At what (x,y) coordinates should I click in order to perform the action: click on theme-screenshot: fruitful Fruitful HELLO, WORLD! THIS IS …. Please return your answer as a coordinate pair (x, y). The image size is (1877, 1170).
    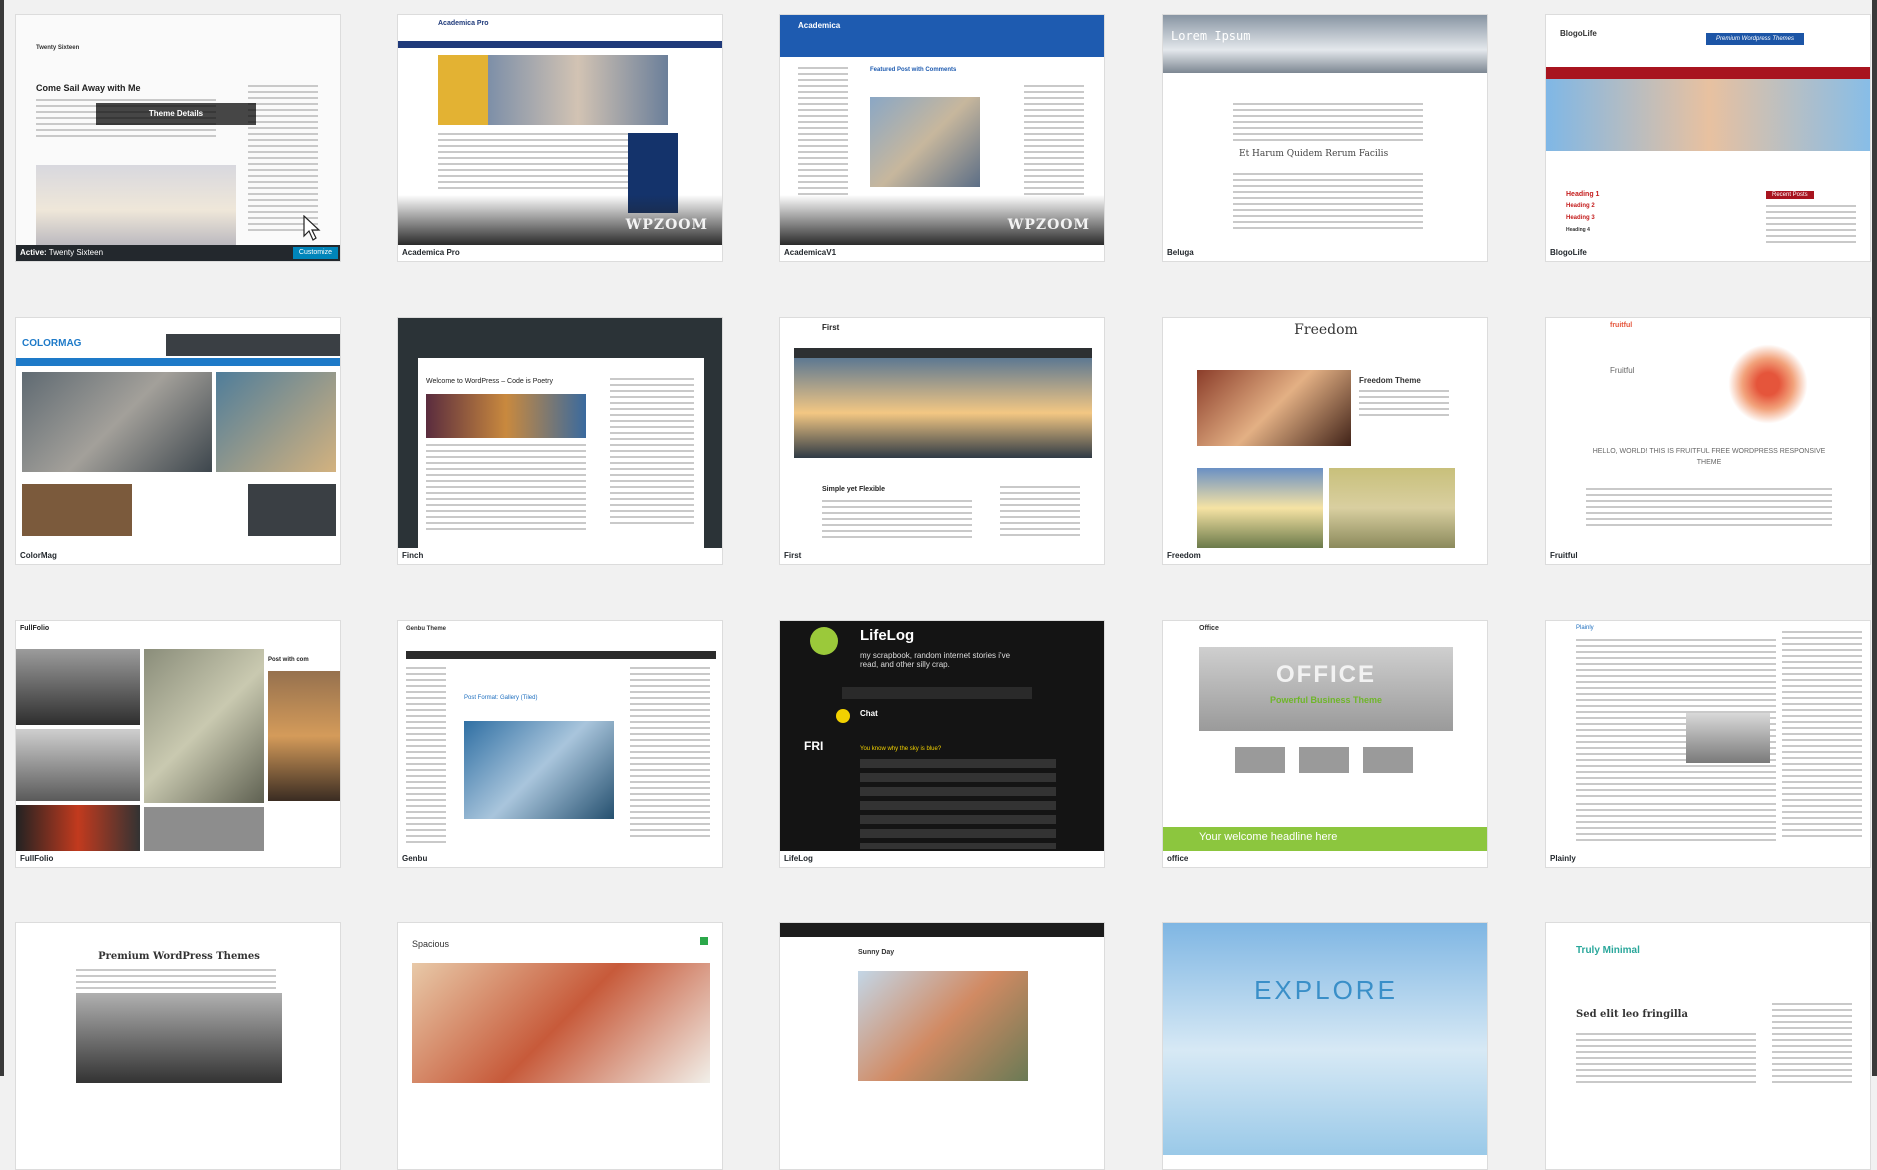
    Looking at the image, I should click on (1708, 434).